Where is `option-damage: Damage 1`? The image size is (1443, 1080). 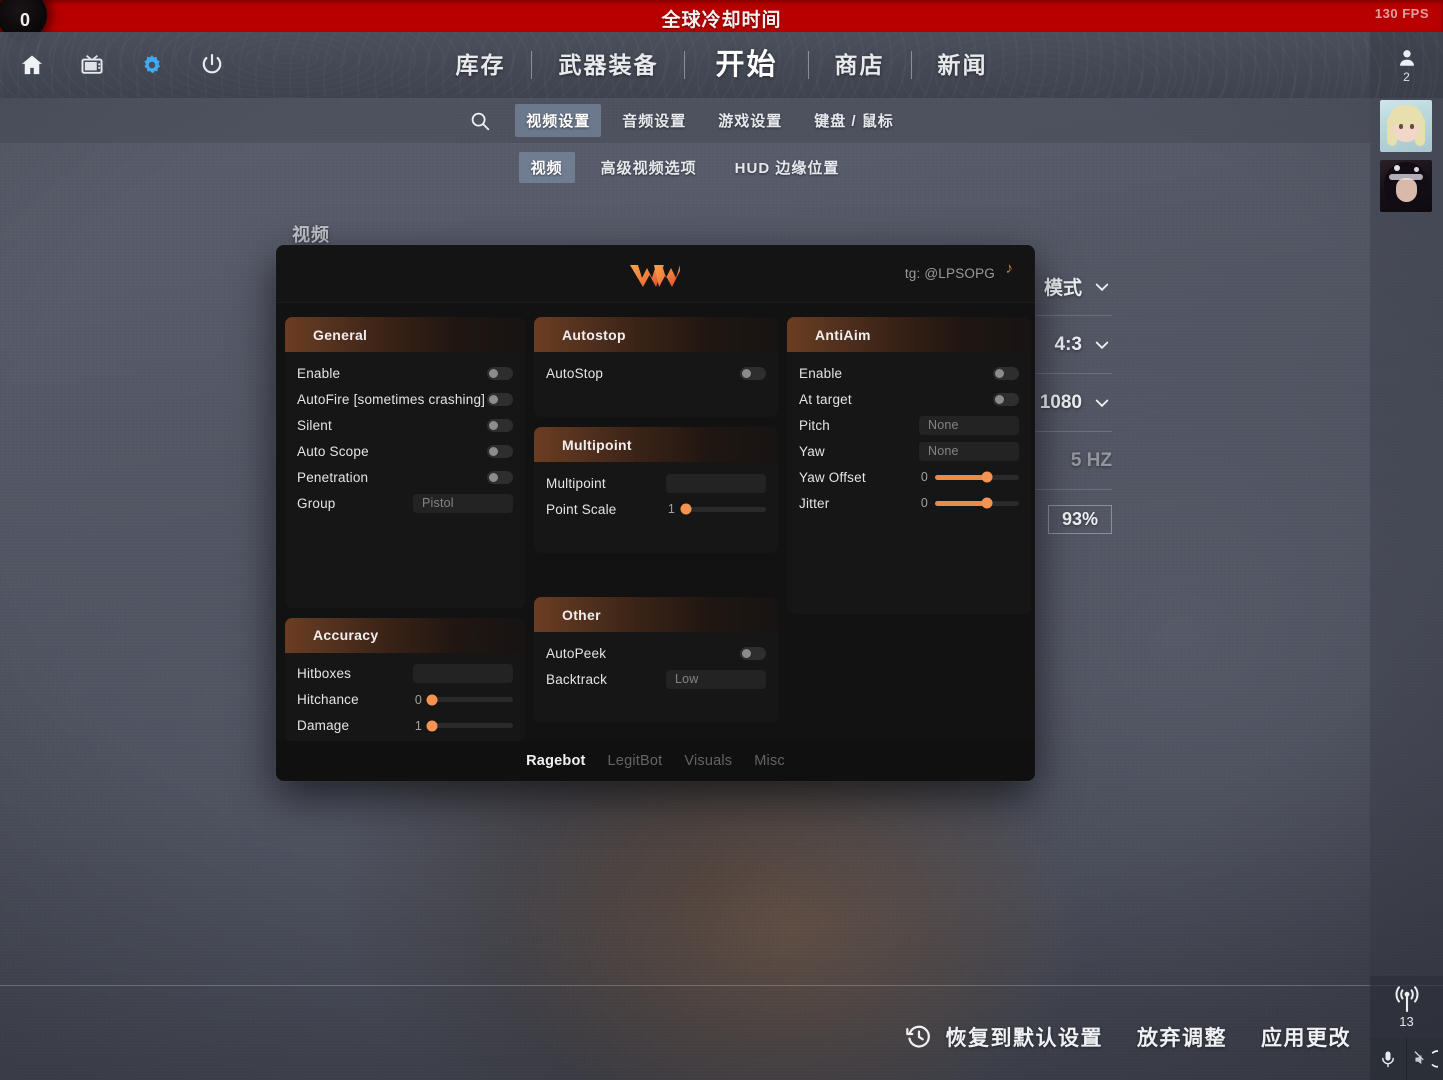 option-damage: Damage 1 is located at coordinates (405, 726).